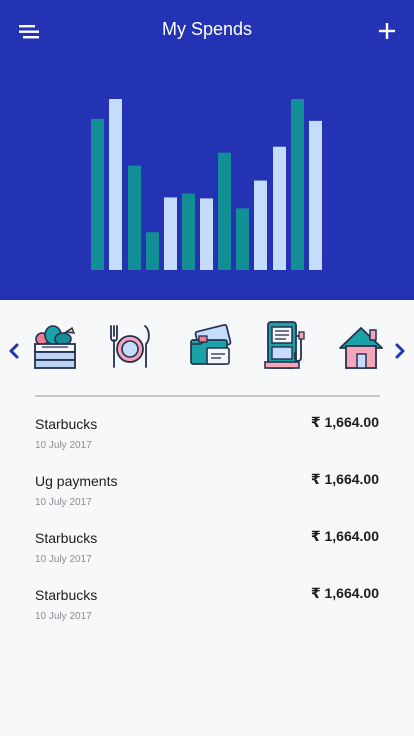 The image size is (414, 736). What do you see at coordinates (387, 31) in the screenshot?
I see `plus-icon` at bounding box center [387, 31].